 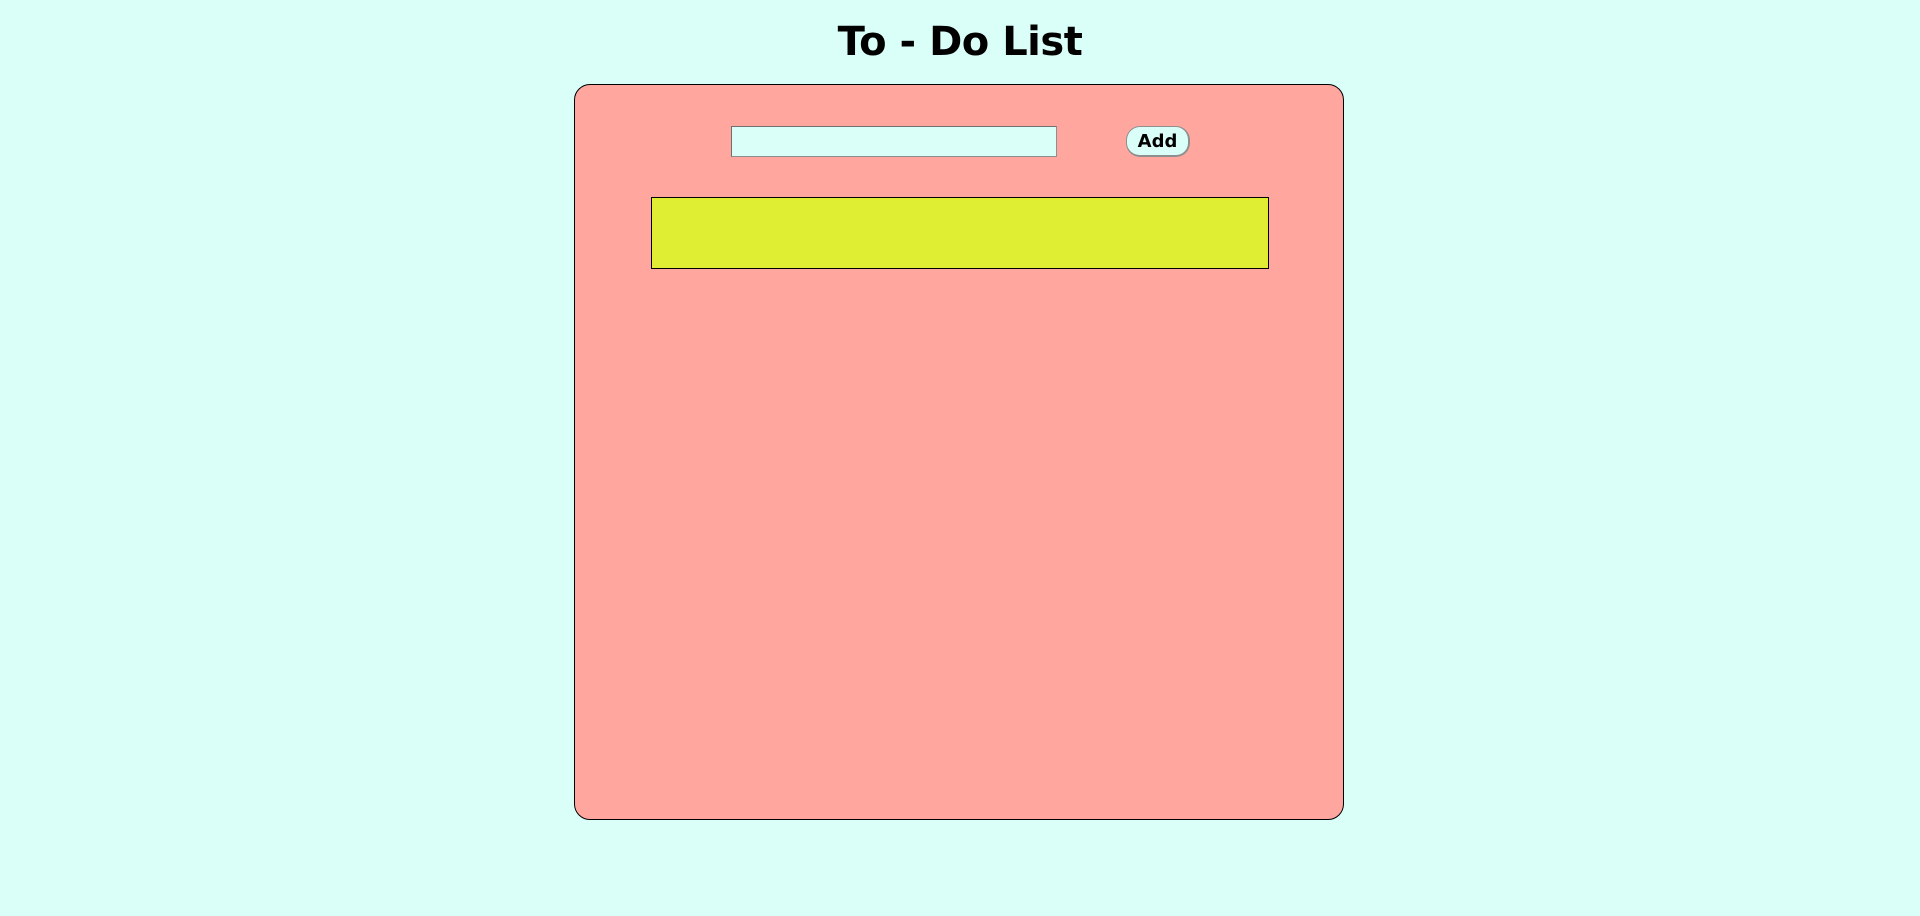 I want to click on task-input, so click(x=894, y=141).